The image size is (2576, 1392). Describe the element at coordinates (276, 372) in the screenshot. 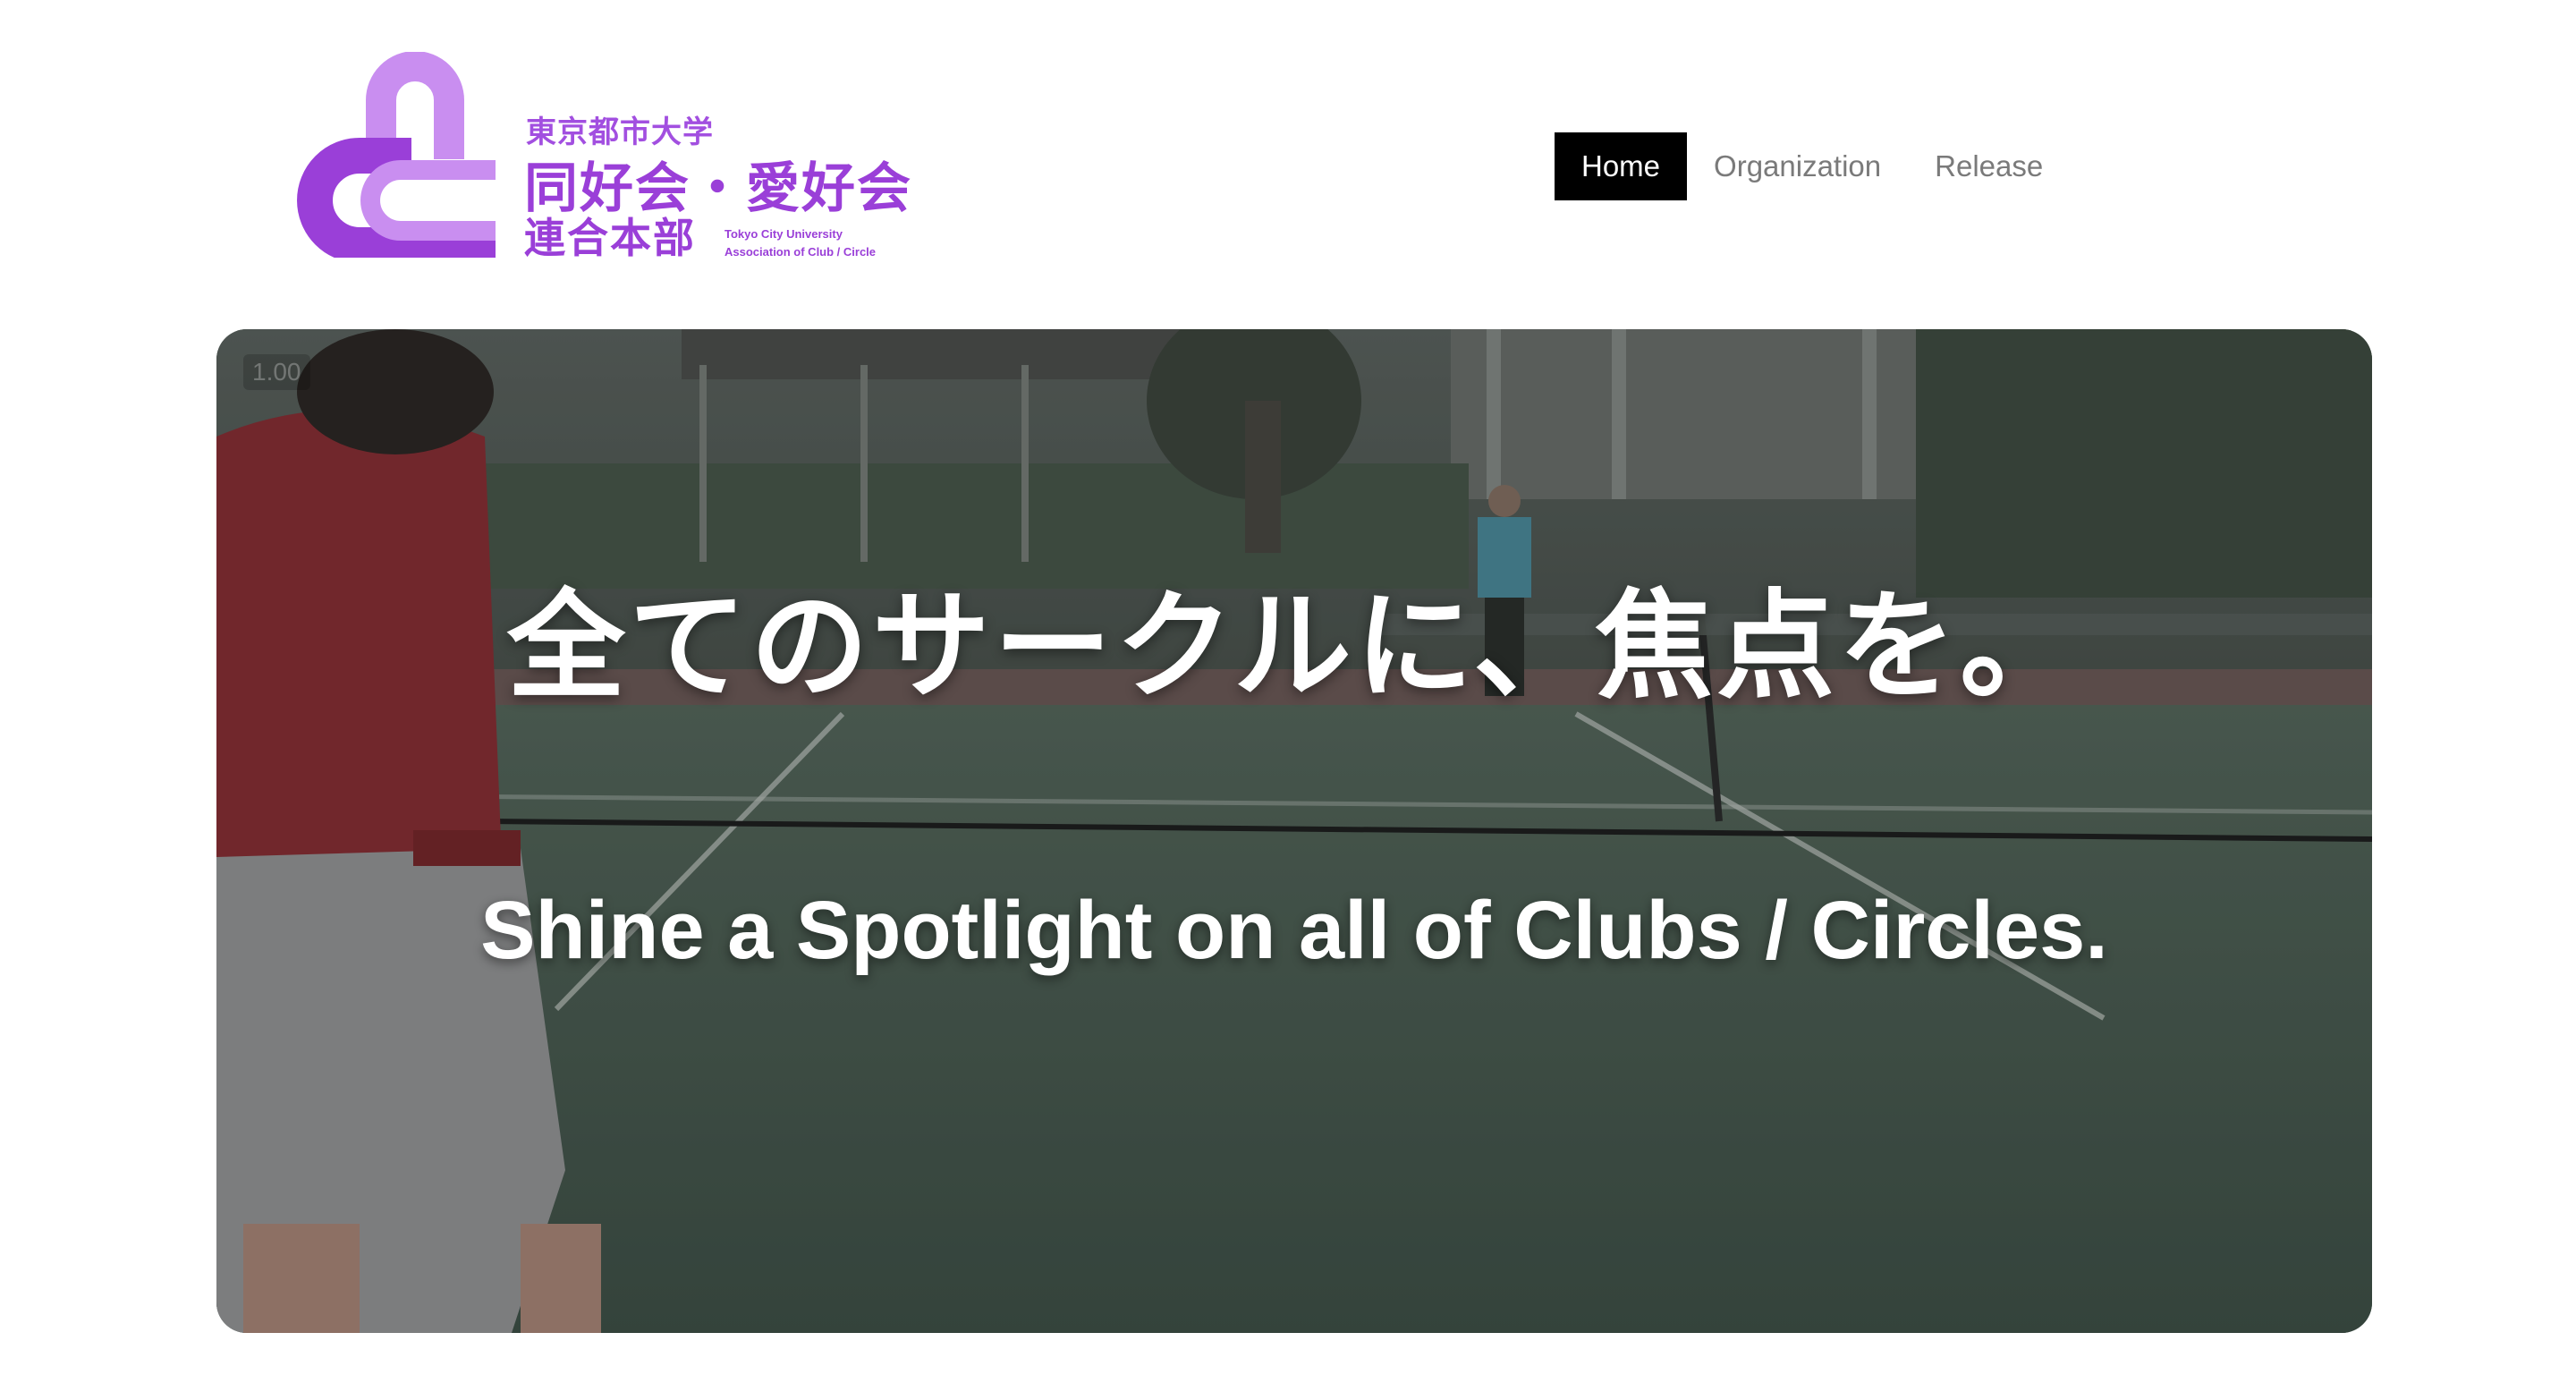

I see `playback-speed-indicator: 1.00` at that location.